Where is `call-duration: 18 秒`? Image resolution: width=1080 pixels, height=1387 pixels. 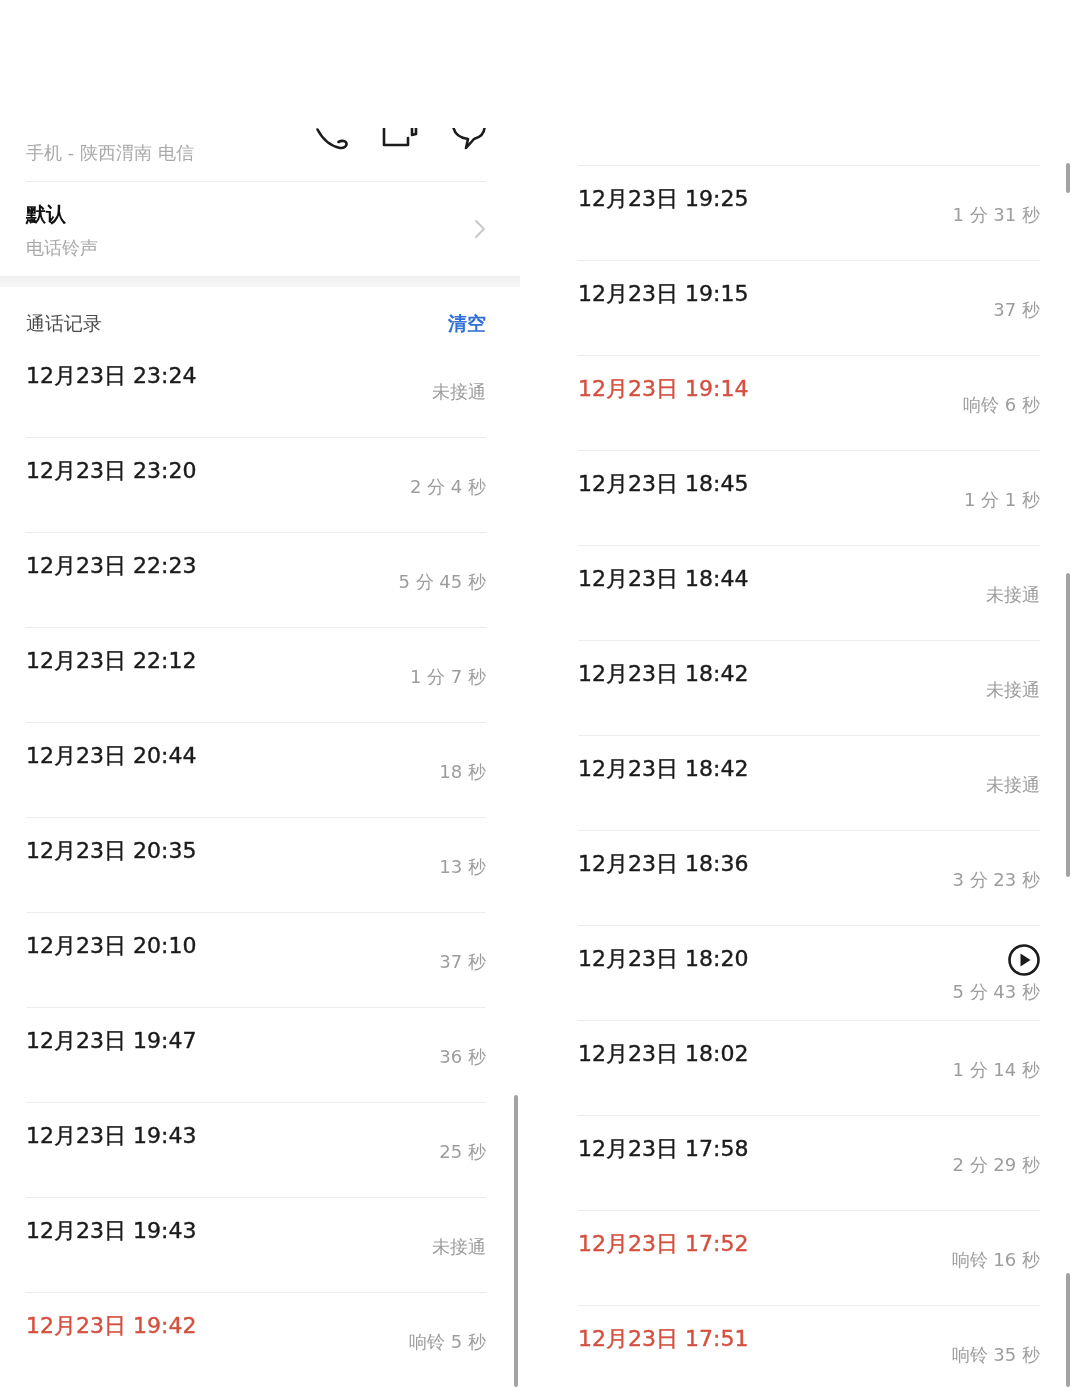 call-duration: 18 秒 is located at coordinates (462, 772).